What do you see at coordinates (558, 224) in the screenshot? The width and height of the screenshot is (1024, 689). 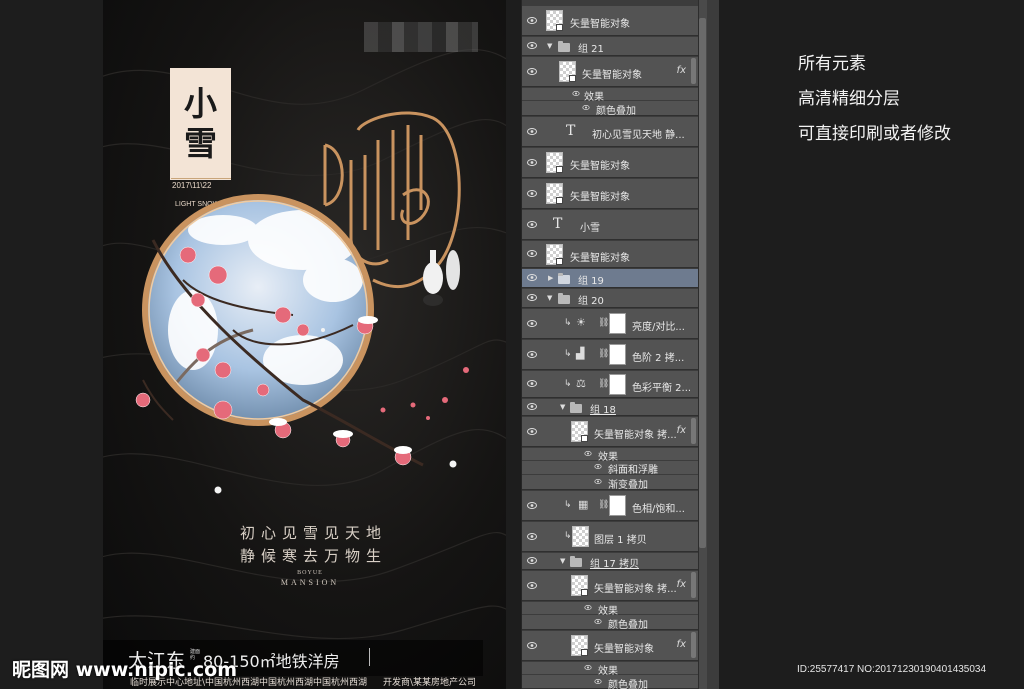 I see `text-layer-icon: T` at bounding box center [558, 224].